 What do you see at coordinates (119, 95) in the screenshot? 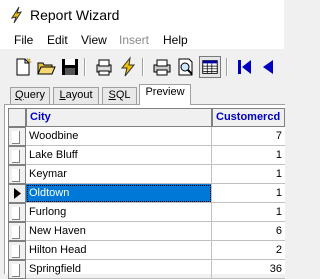
I see `tab-sql: SQL` at bounding box center [119, 95].